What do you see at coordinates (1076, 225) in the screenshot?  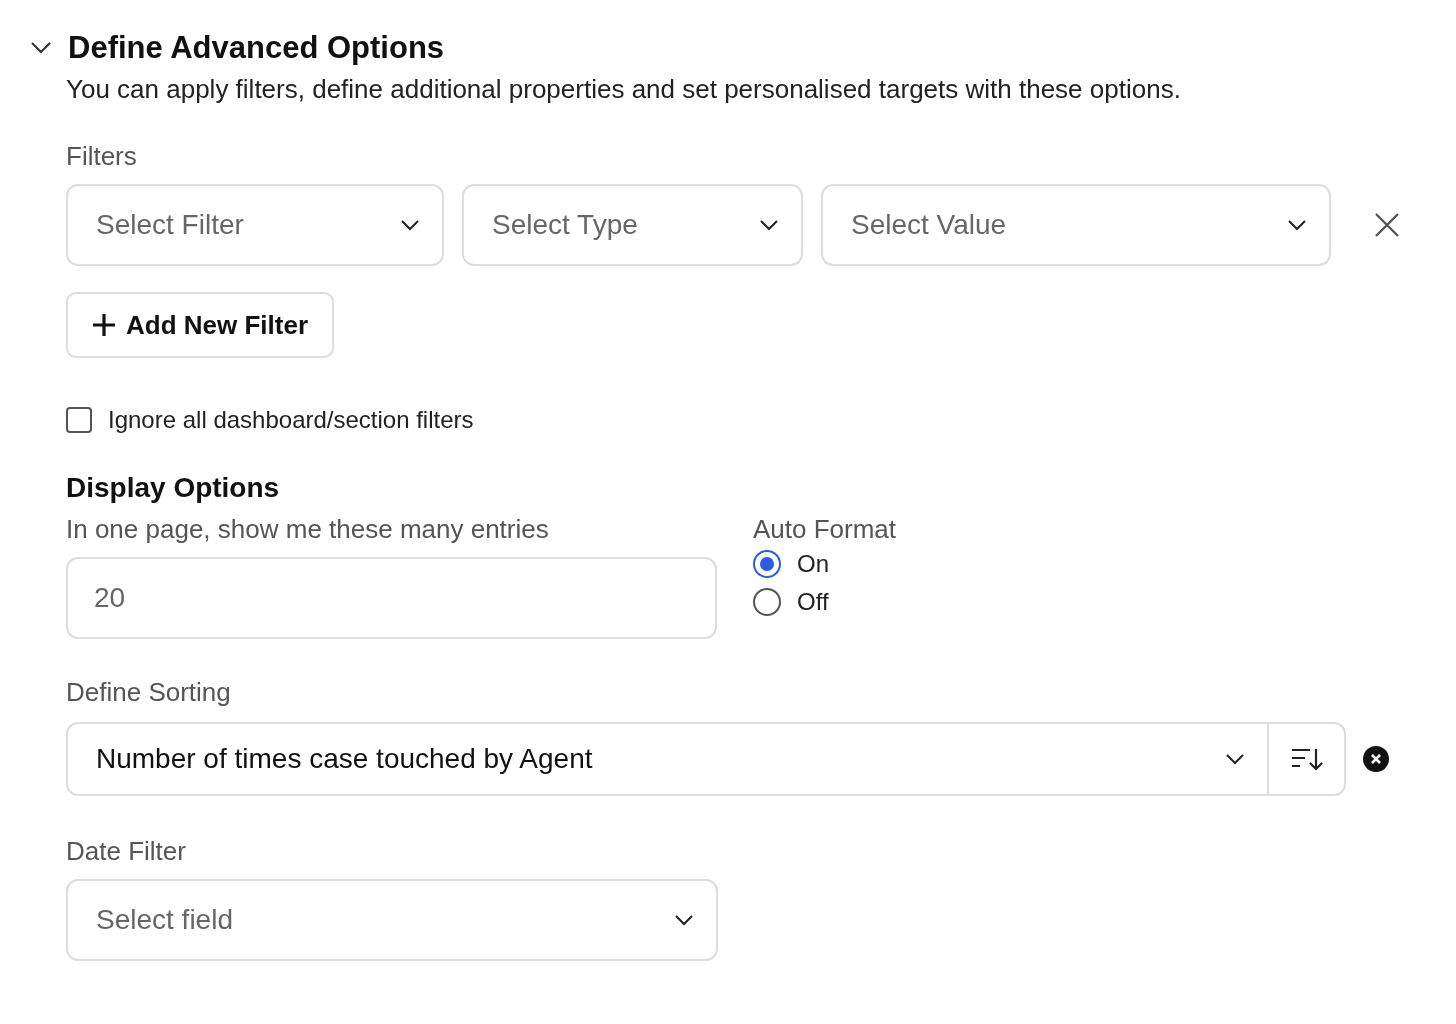 I see `filter-dropdown: Select Value` at bounding box center [1076, 225].